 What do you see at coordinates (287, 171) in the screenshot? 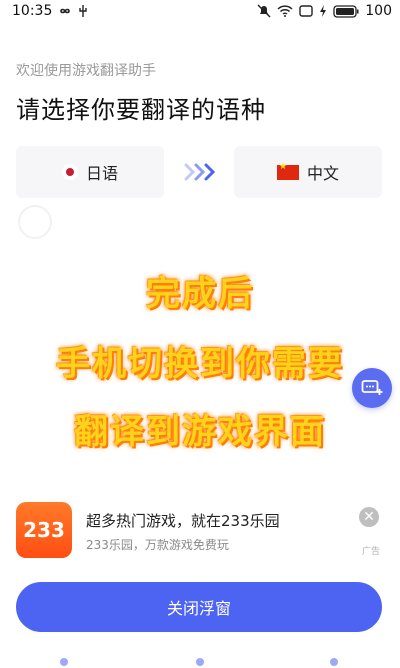
I see `china-flag-icon` at bounding box center [287, 171].